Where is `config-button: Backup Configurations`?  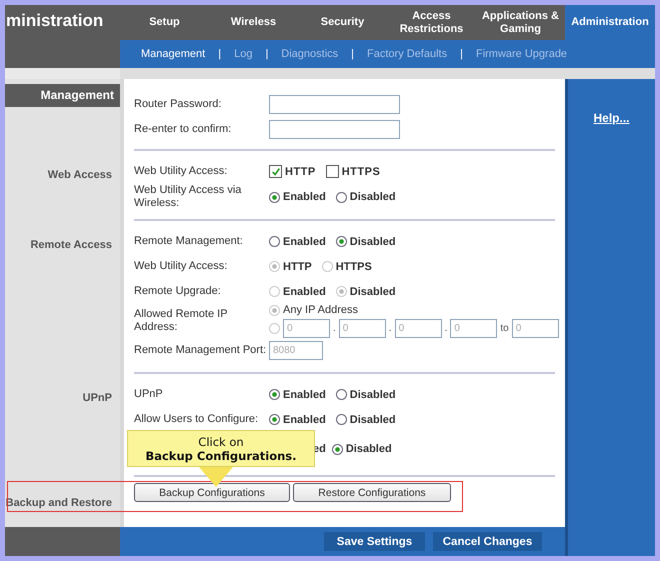 config-button: Backup Configurations is located at coordinates (212, 492).